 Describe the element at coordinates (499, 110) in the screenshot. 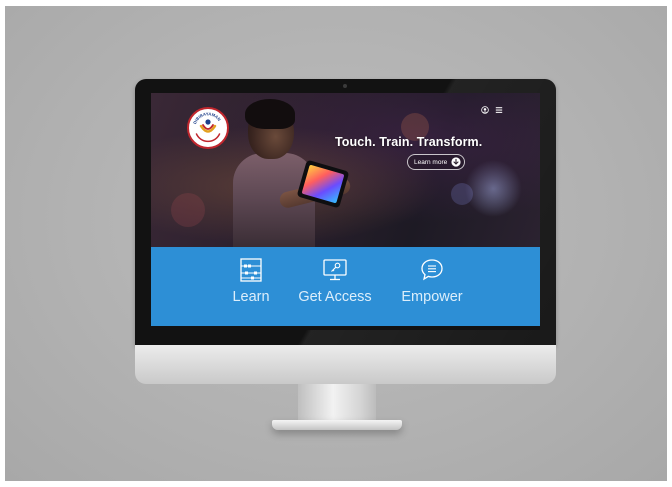

I see `menu-icon` at that location.